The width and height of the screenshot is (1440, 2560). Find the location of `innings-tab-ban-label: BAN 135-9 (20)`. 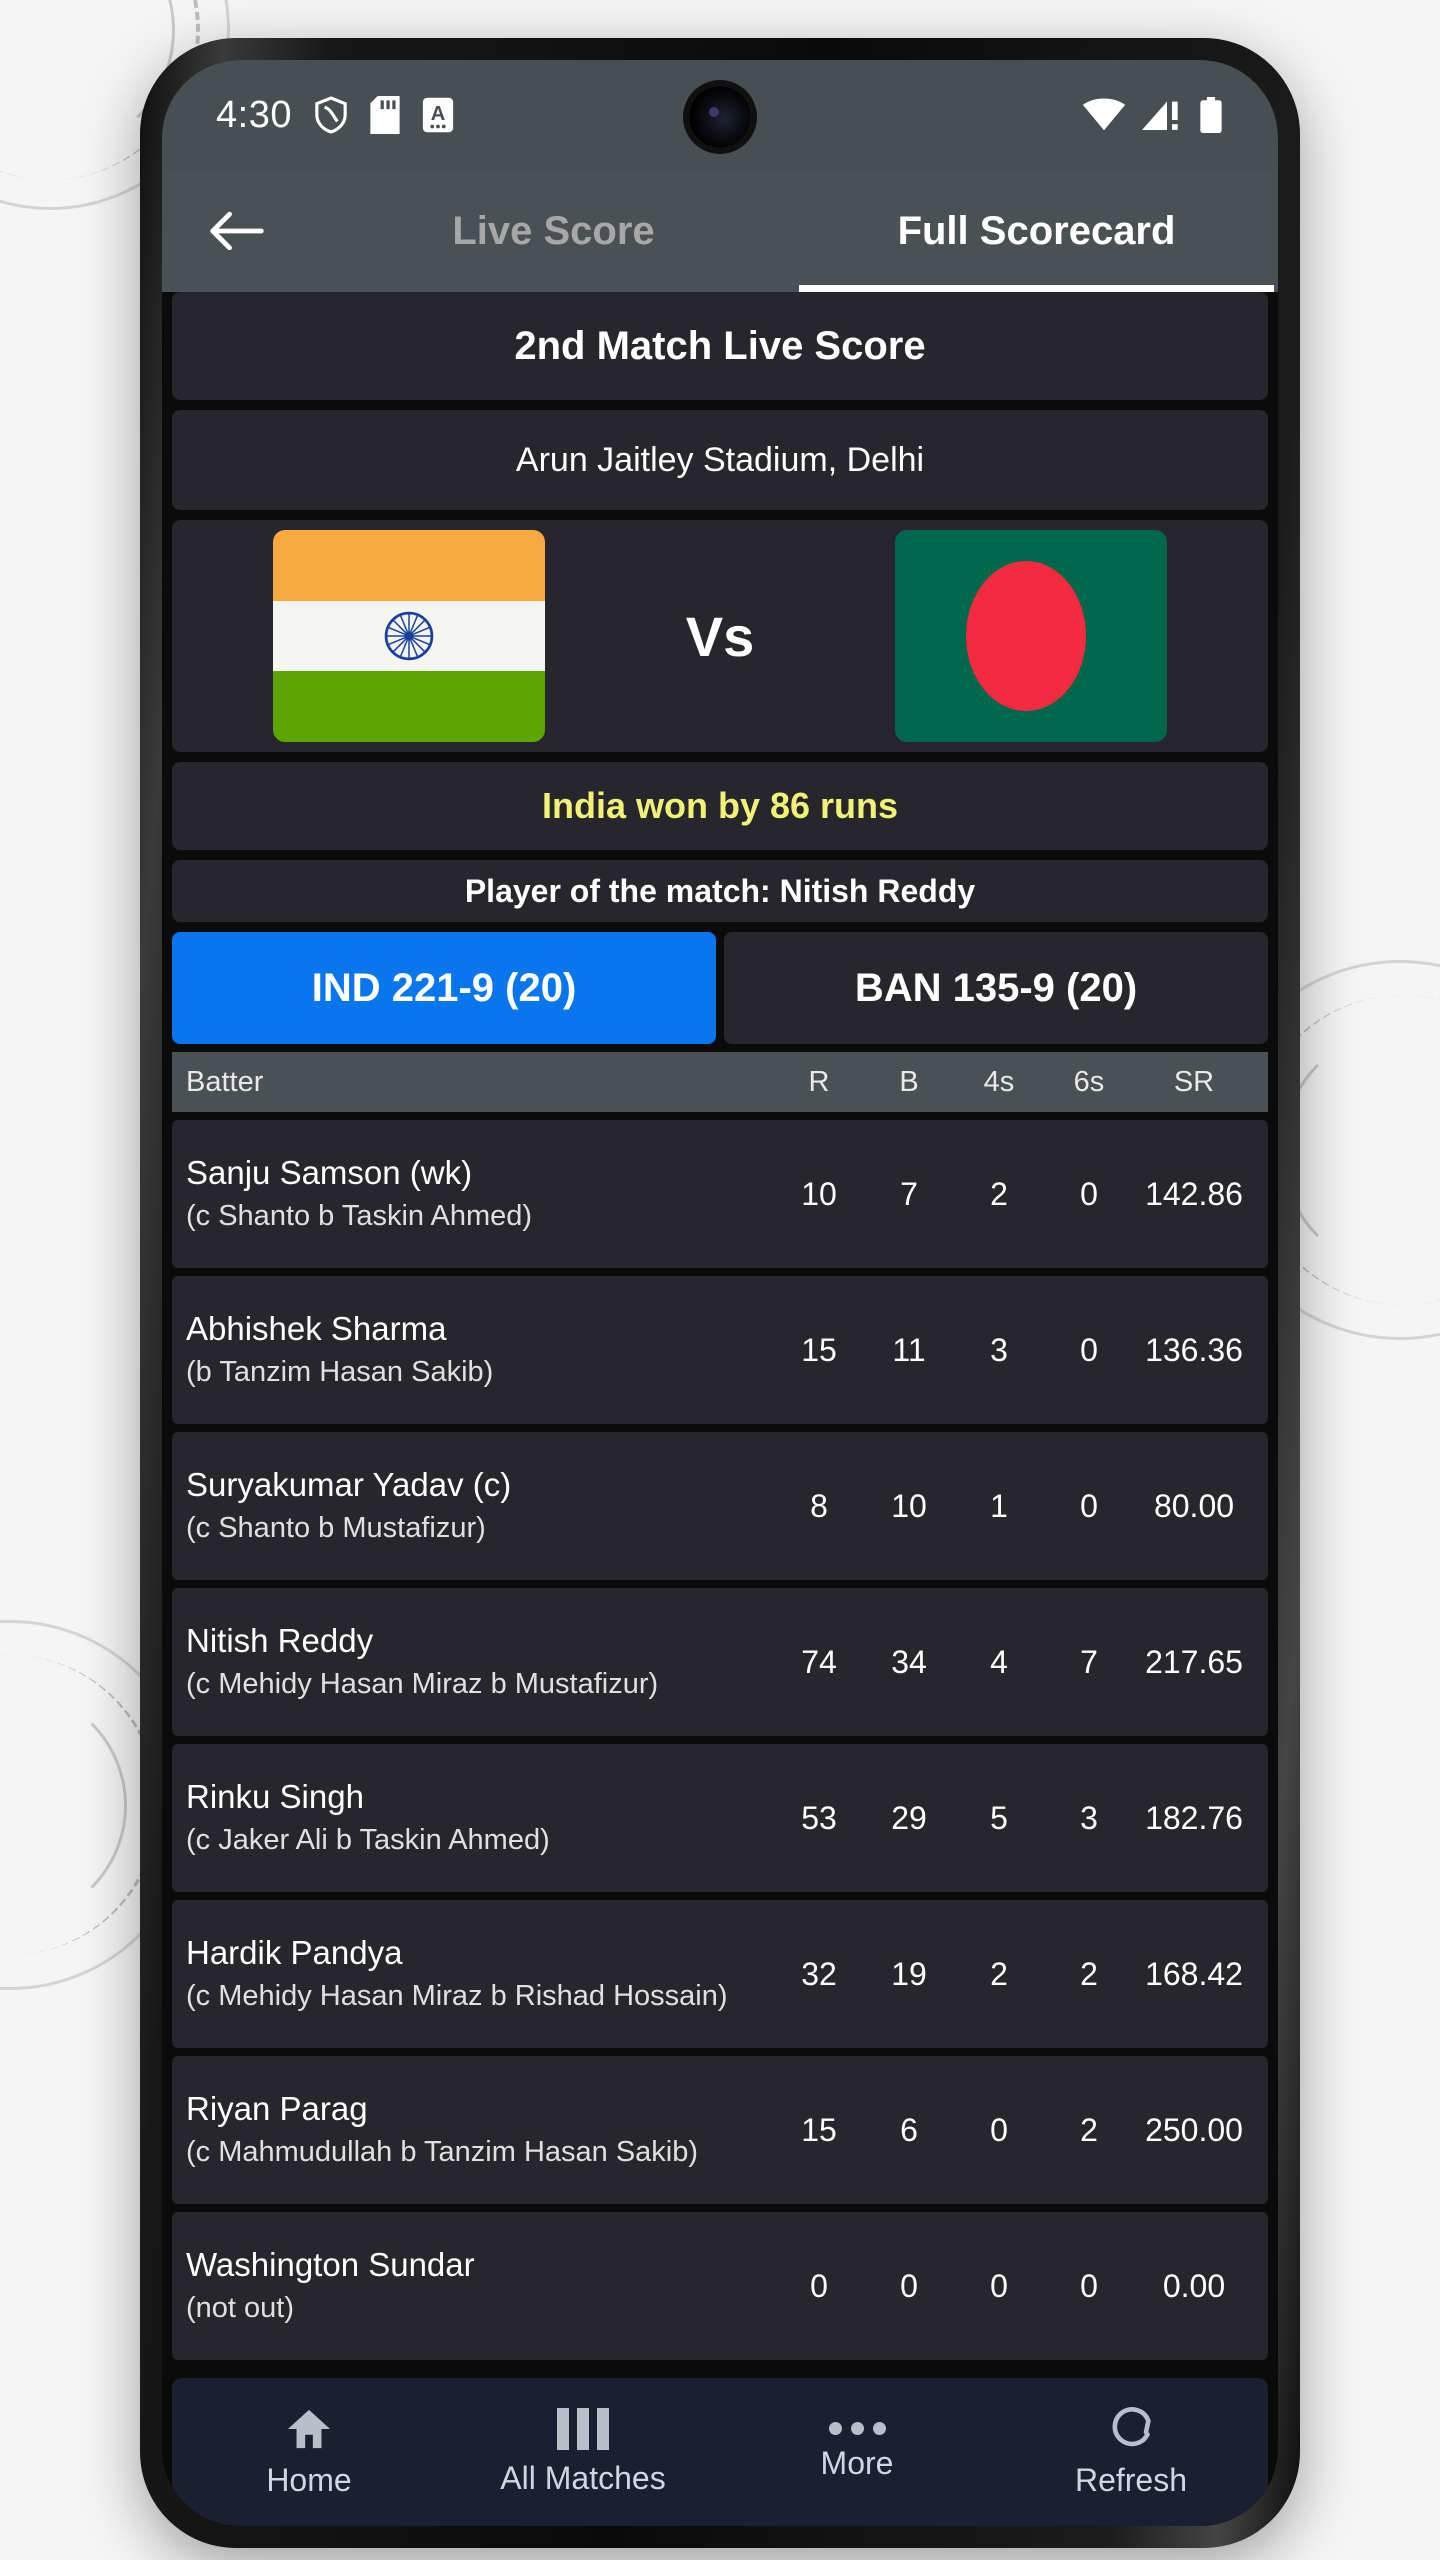

innings-tab-ban-label: BAN 135-9 (20) is located at coordinates (996, 987).